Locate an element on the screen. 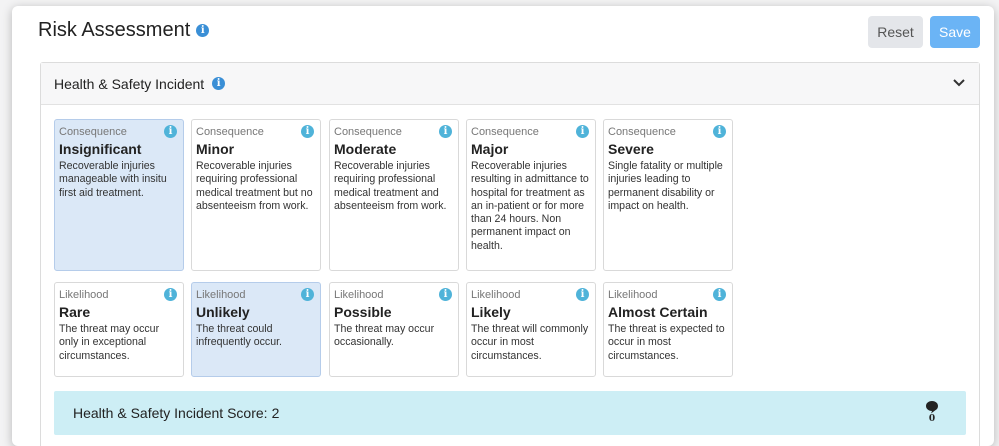 The height and width of the screenshot is (446, 999). card-name: Rare is located at coordinates (75, 312).